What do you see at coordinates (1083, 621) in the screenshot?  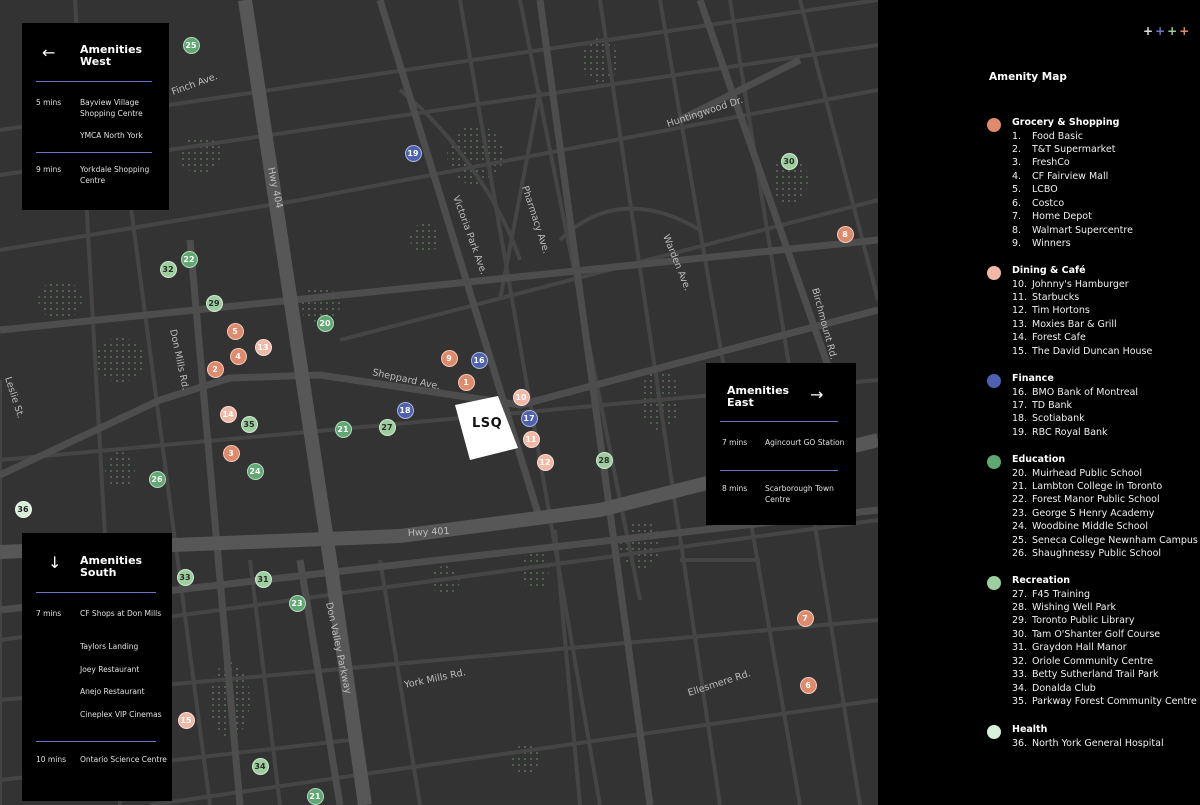 I see `legend-item-label: Toronto Public Library` at bounding box center [1083, 621].